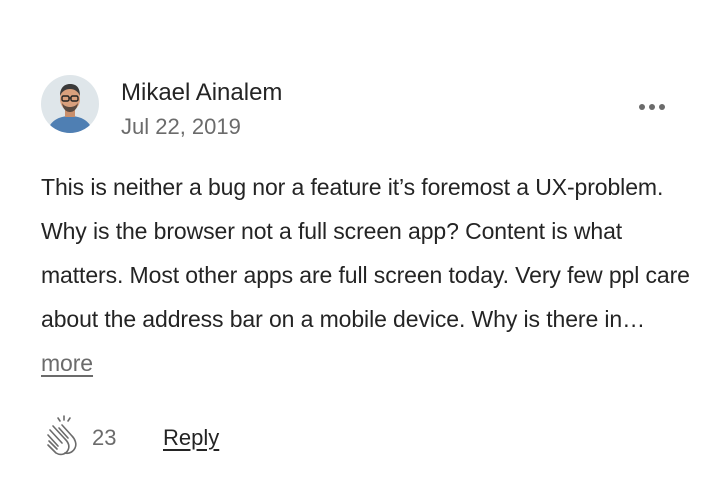 The width and height of the screenshot is (720, 487). I want to click on reply-button: Reply, so click(191, 438).